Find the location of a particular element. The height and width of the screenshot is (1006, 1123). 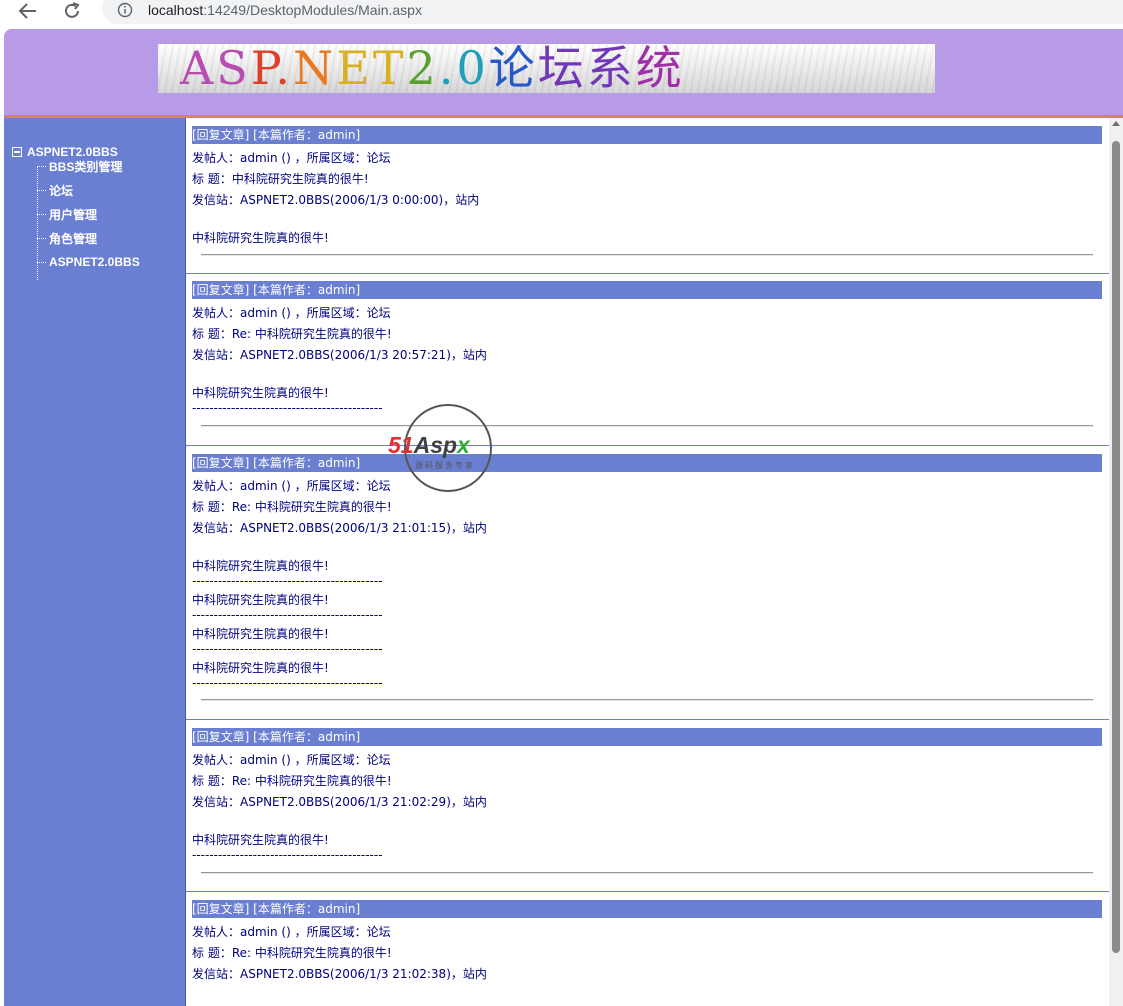

sidebar-item-roles: 角色管理 is located at coordinates (67, 238).